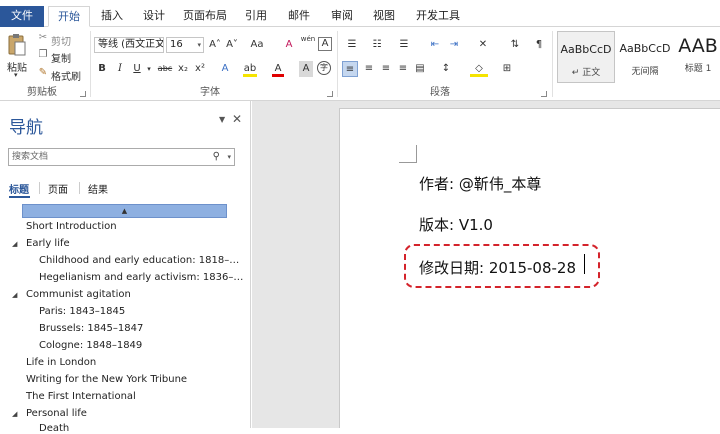  I want to click on italic-button: I, so click(120, 69).